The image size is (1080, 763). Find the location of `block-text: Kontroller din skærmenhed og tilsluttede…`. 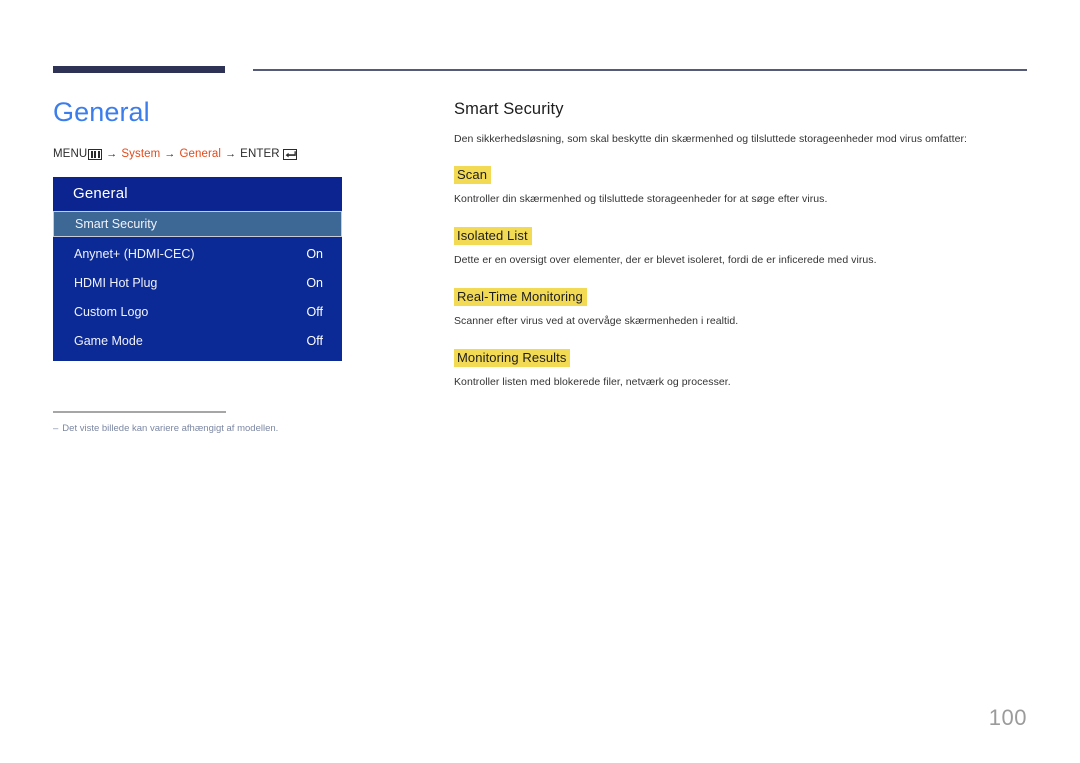

block-text: Kontroller din skærmenhed og tilsluttede… is located at coordinates (641, 199).